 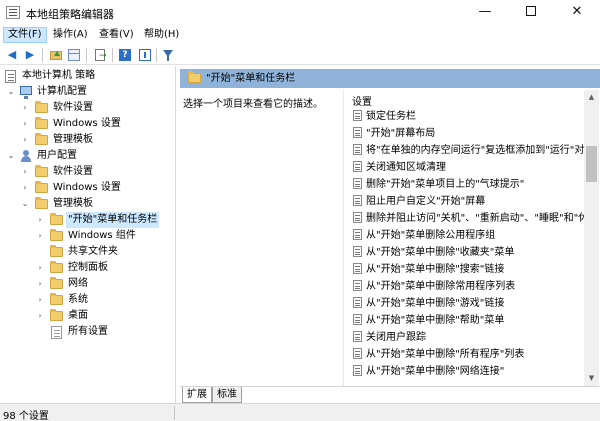 What do you see at coordinates (464, 116) in the screenshot?
I see `setting-row: 锁定任务栏` at bounding box center [464, 116].